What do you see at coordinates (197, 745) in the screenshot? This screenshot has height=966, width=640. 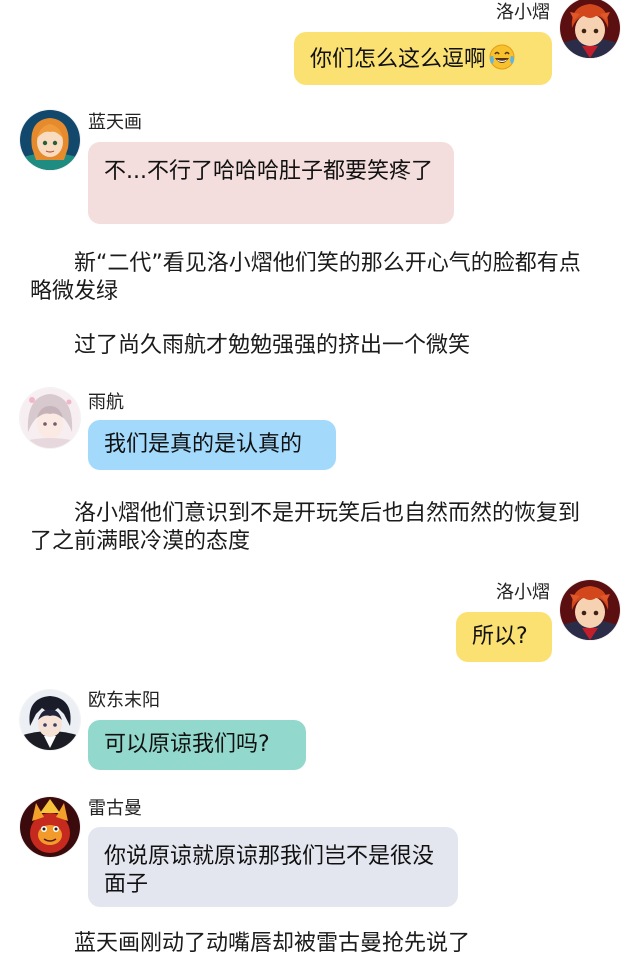 I see `message-bubble: 可以原谅我们吗?` at bounding box center [197, 745].